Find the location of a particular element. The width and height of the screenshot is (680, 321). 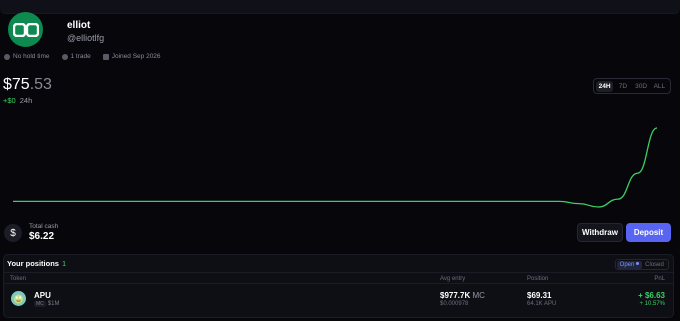

trade-count-label: 1 trade is located at coordinates (80, 56).